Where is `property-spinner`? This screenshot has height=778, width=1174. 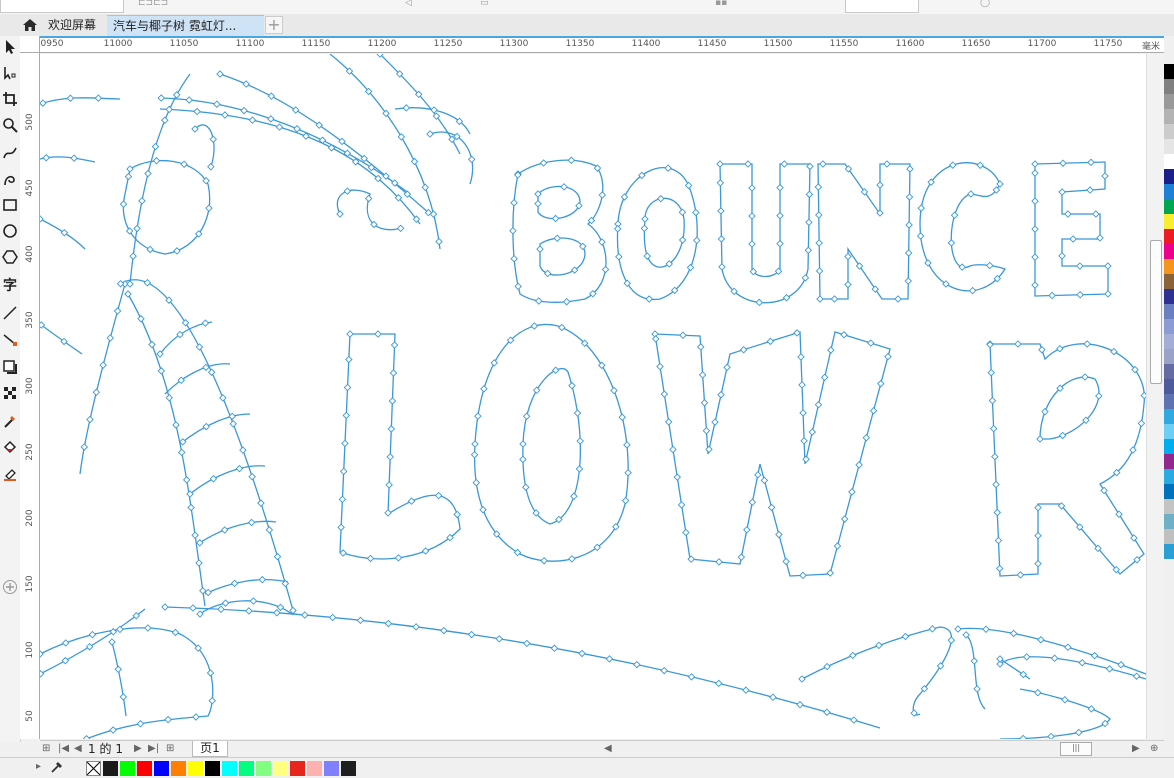 property-spinner is located at coordinates (882, 6).